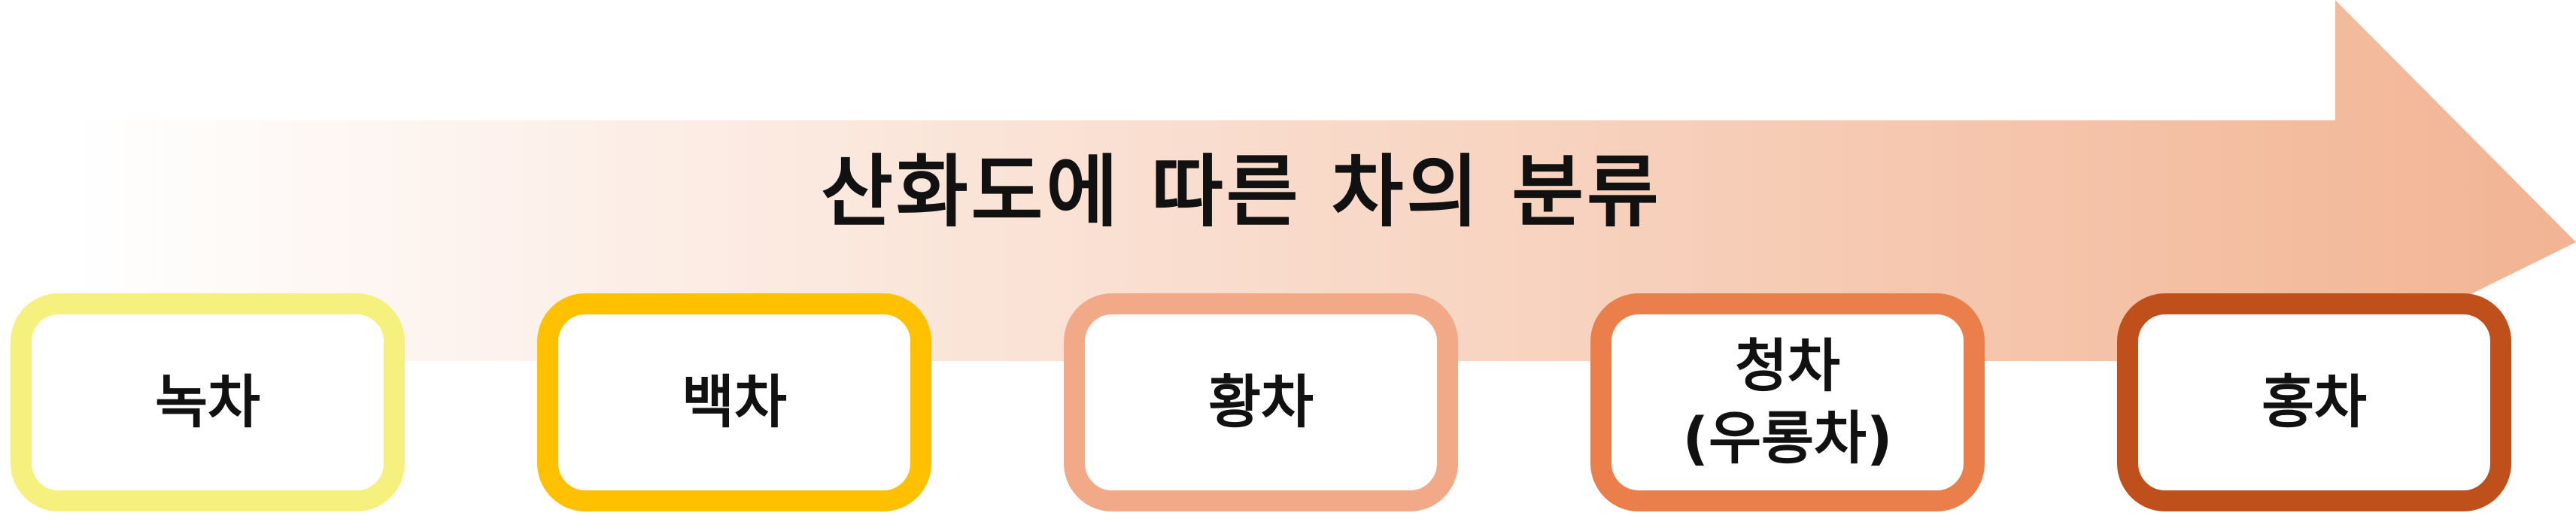  I want to click on stage-label: 황차, so click(1261, 402).